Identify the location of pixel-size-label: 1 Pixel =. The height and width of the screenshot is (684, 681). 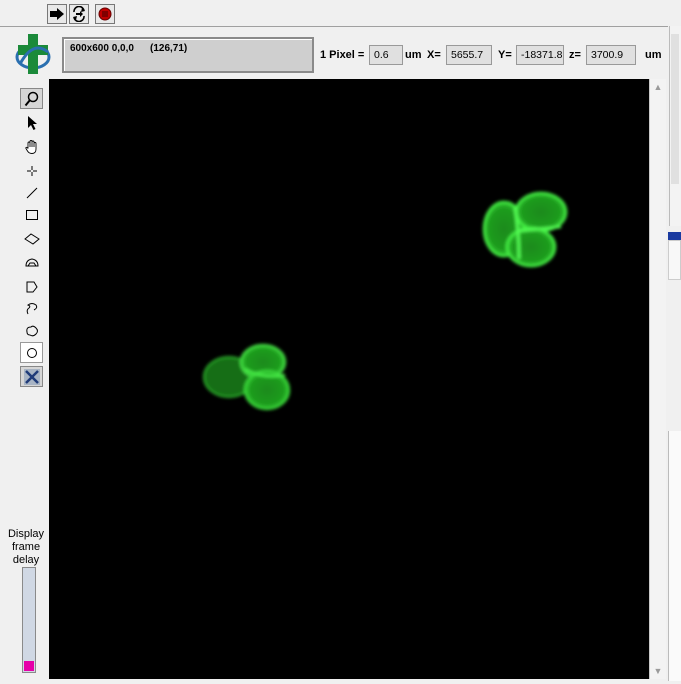
(342, 55).